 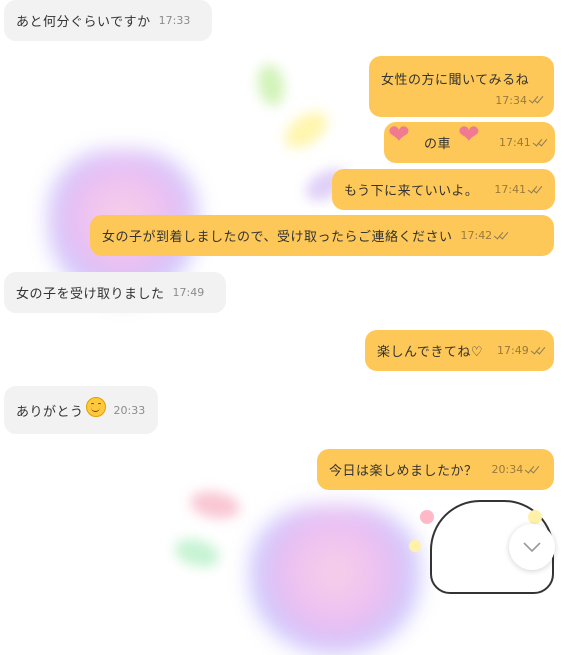 I want to click on message-bubble-outgoing: 女の子が到着しましたので、受け取ったらご連絡ください 17:42, so click(x=322, y=235).